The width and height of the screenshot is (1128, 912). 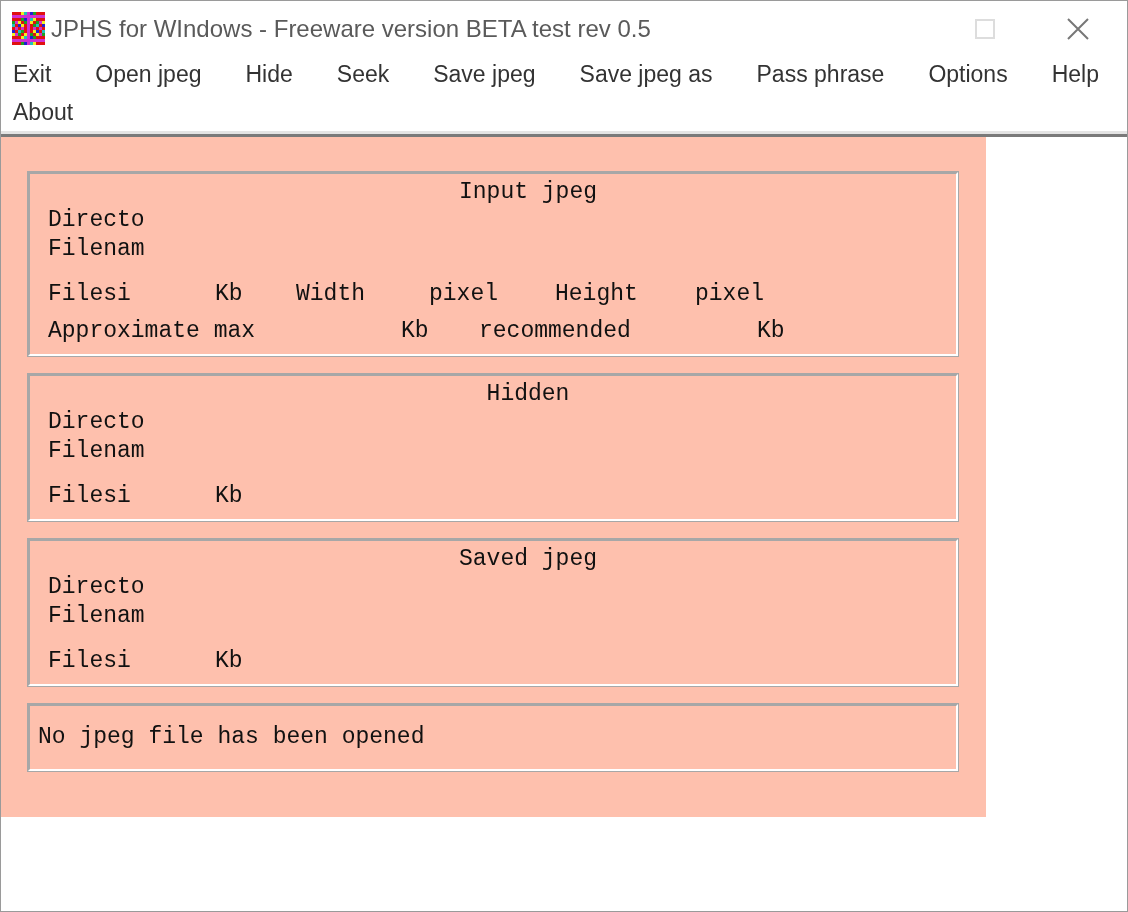 What do you see at coordinates (528, 192) in the screenshot?
I see `group-title: Input jpeg` at bounding box center [528, 192].